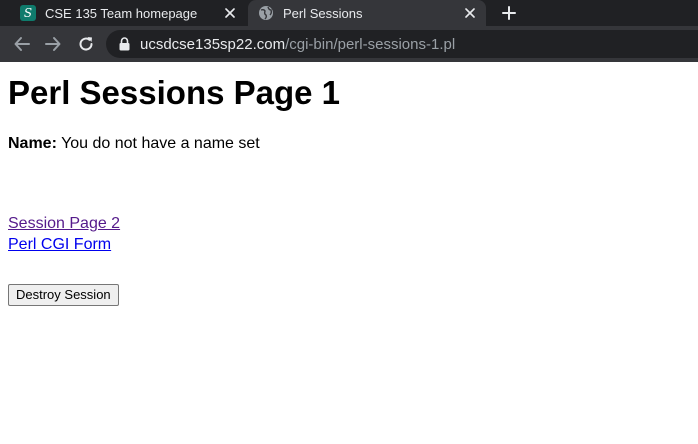  I want to click on tab-title: CSE 135 Team homepage, so click(121, 13).